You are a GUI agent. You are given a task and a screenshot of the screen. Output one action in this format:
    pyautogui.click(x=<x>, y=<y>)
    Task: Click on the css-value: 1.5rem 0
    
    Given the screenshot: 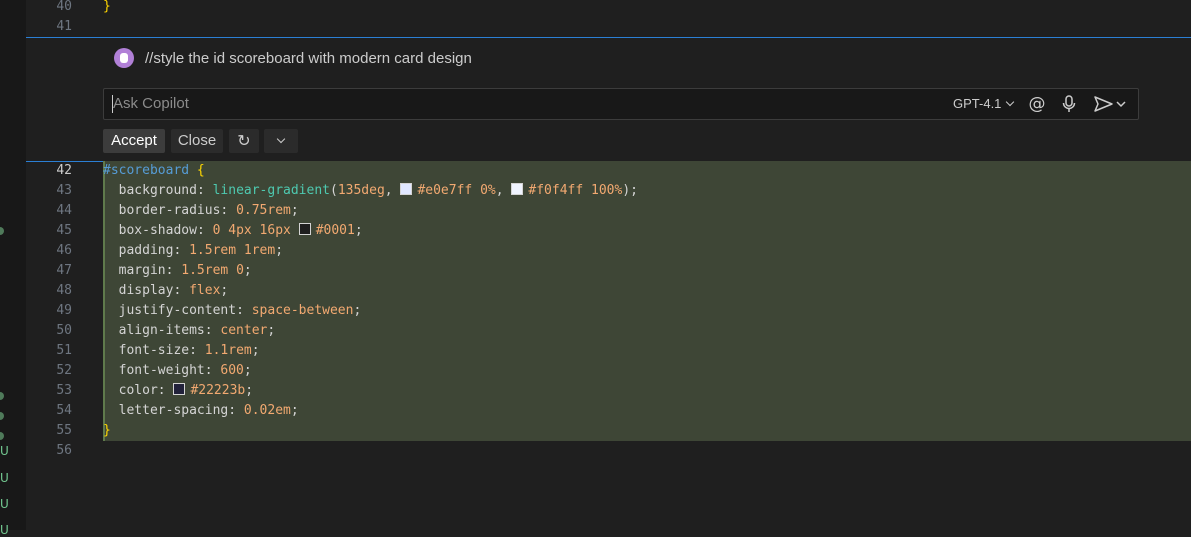 What is the action you would take?
    pyautogui.click(x=212, y=270)
    